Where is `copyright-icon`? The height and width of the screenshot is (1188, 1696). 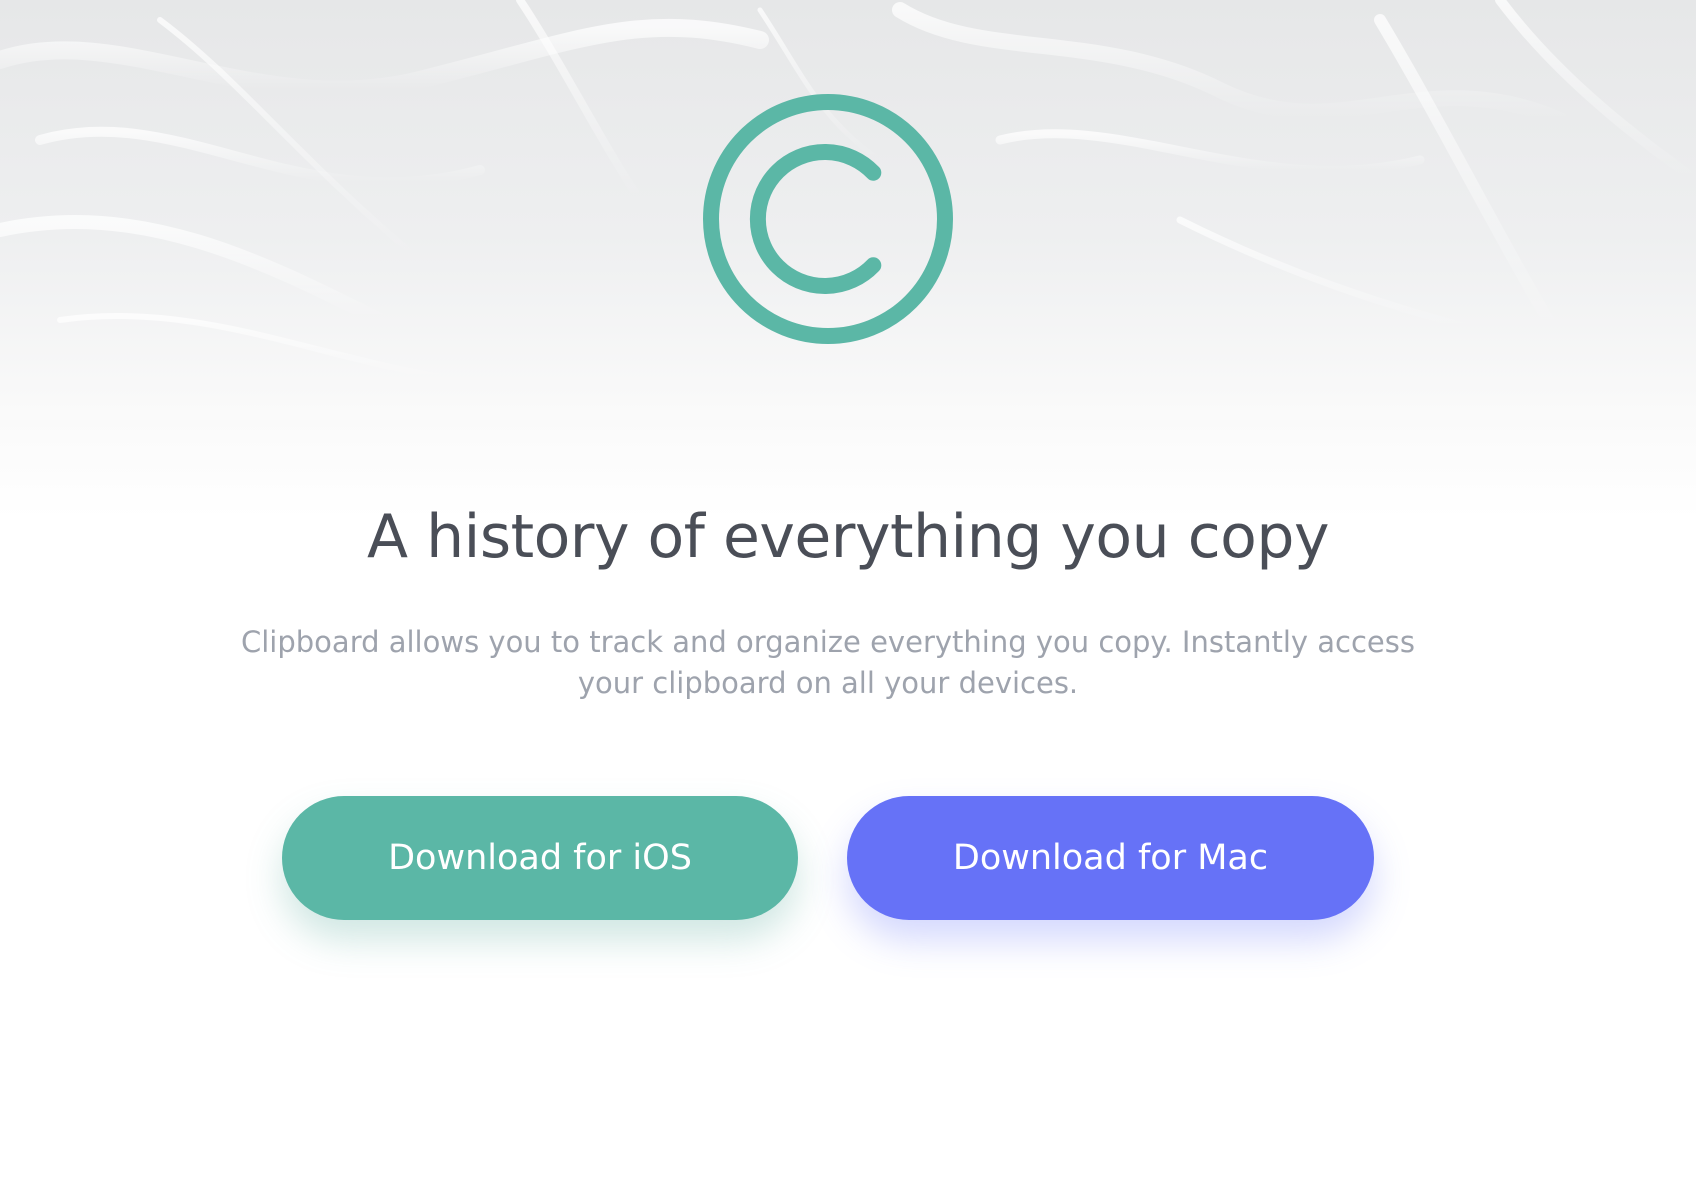 copyright-icon is located at coordinates (828, 219).